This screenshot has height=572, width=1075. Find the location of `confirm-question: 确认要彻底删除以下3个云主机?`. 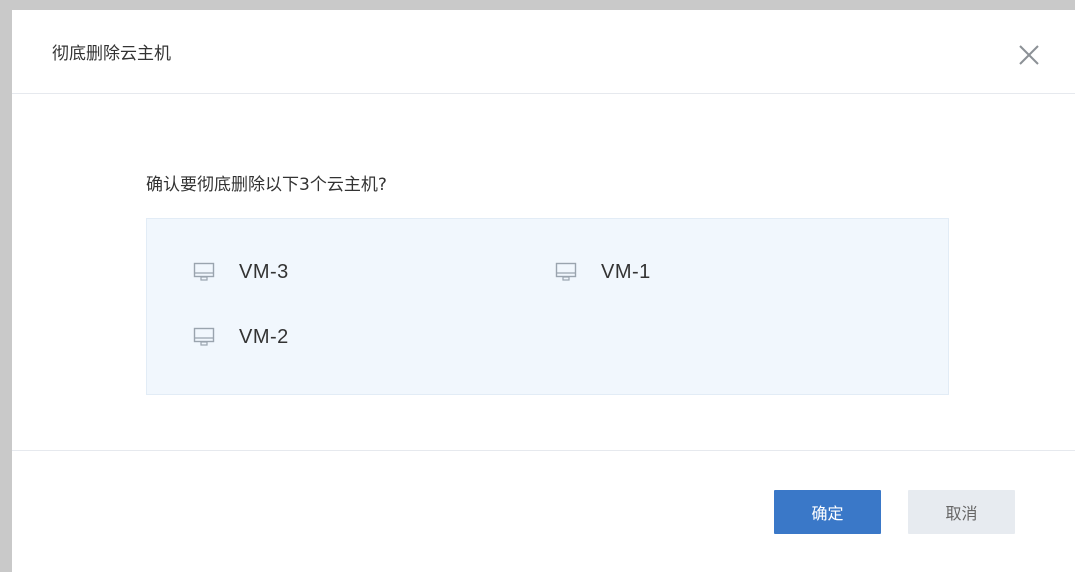

confirm-question: 确认要彻底删除以下3个云主机? is located at coordinates (266, 185).